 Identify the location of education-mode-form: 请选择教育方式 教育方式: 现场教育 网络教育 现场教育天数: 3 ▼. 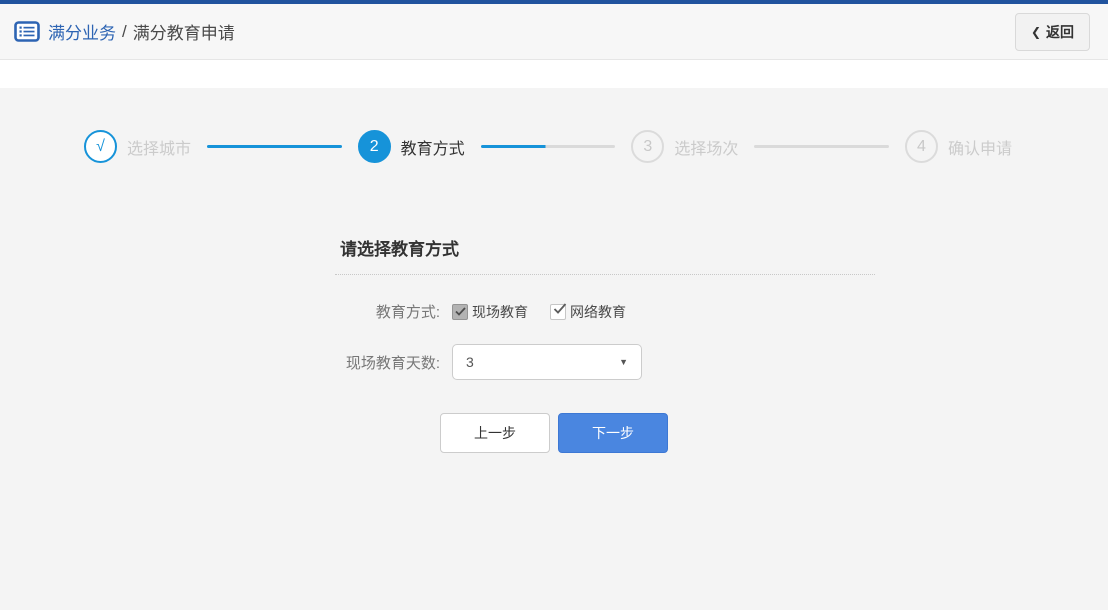
(590, 307).